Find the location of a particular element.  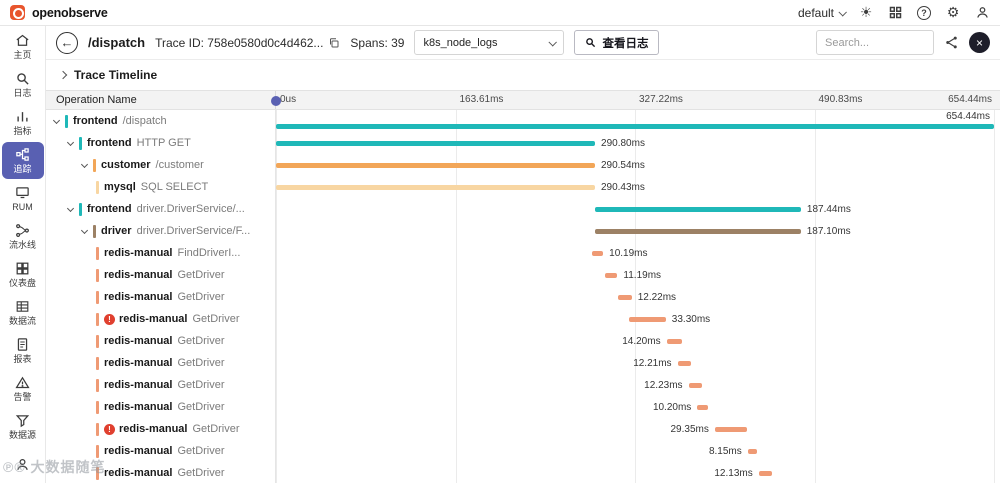

duration-label: 12.21ms is located at coordinates (652, 363).